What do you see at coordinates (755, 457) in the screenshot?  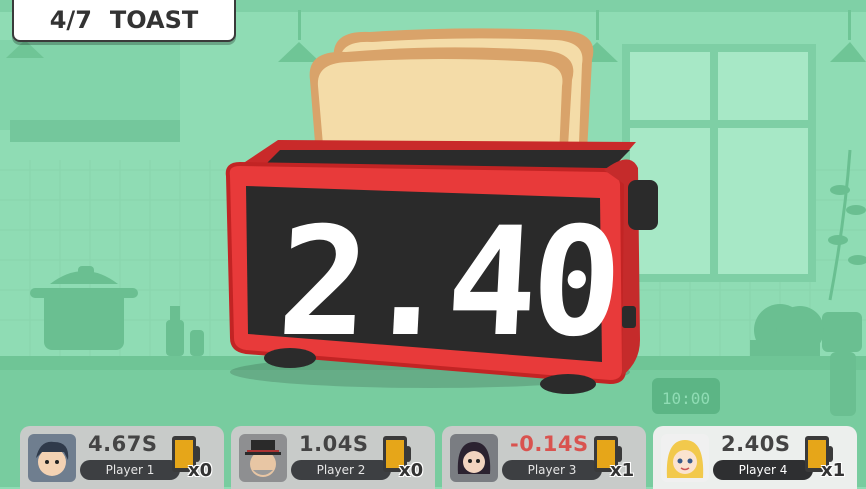 I see `player-panel-4: 2.40S Player 4 x1` at bounding box center [755, 457].